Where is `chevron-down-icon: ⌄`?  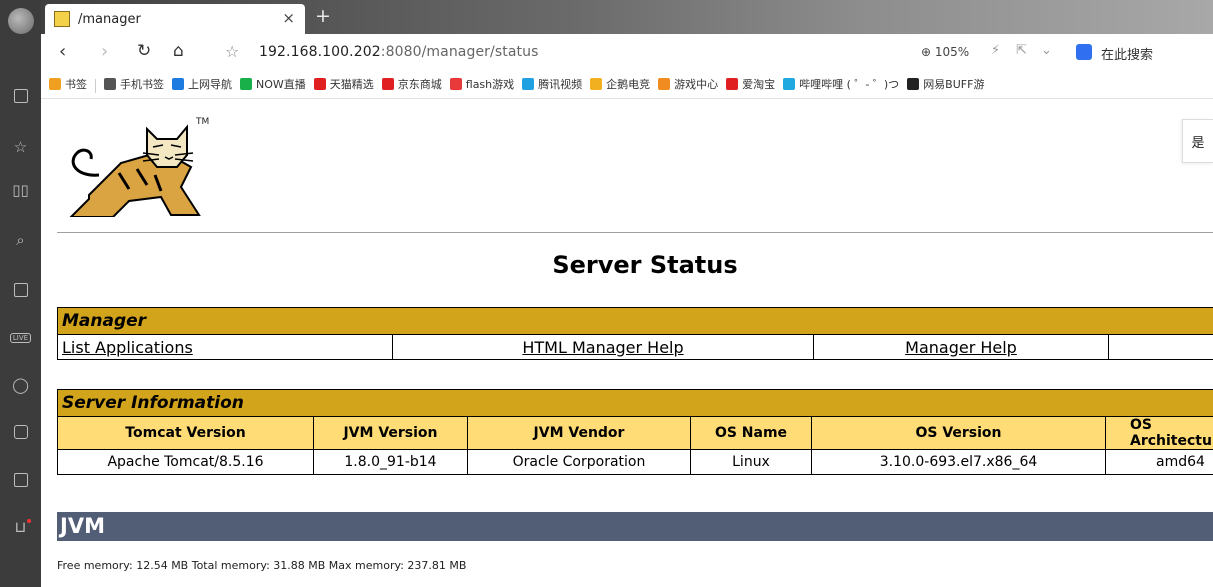
chevron-down-icon: ⌄ is located at coordinates (1046, 50).